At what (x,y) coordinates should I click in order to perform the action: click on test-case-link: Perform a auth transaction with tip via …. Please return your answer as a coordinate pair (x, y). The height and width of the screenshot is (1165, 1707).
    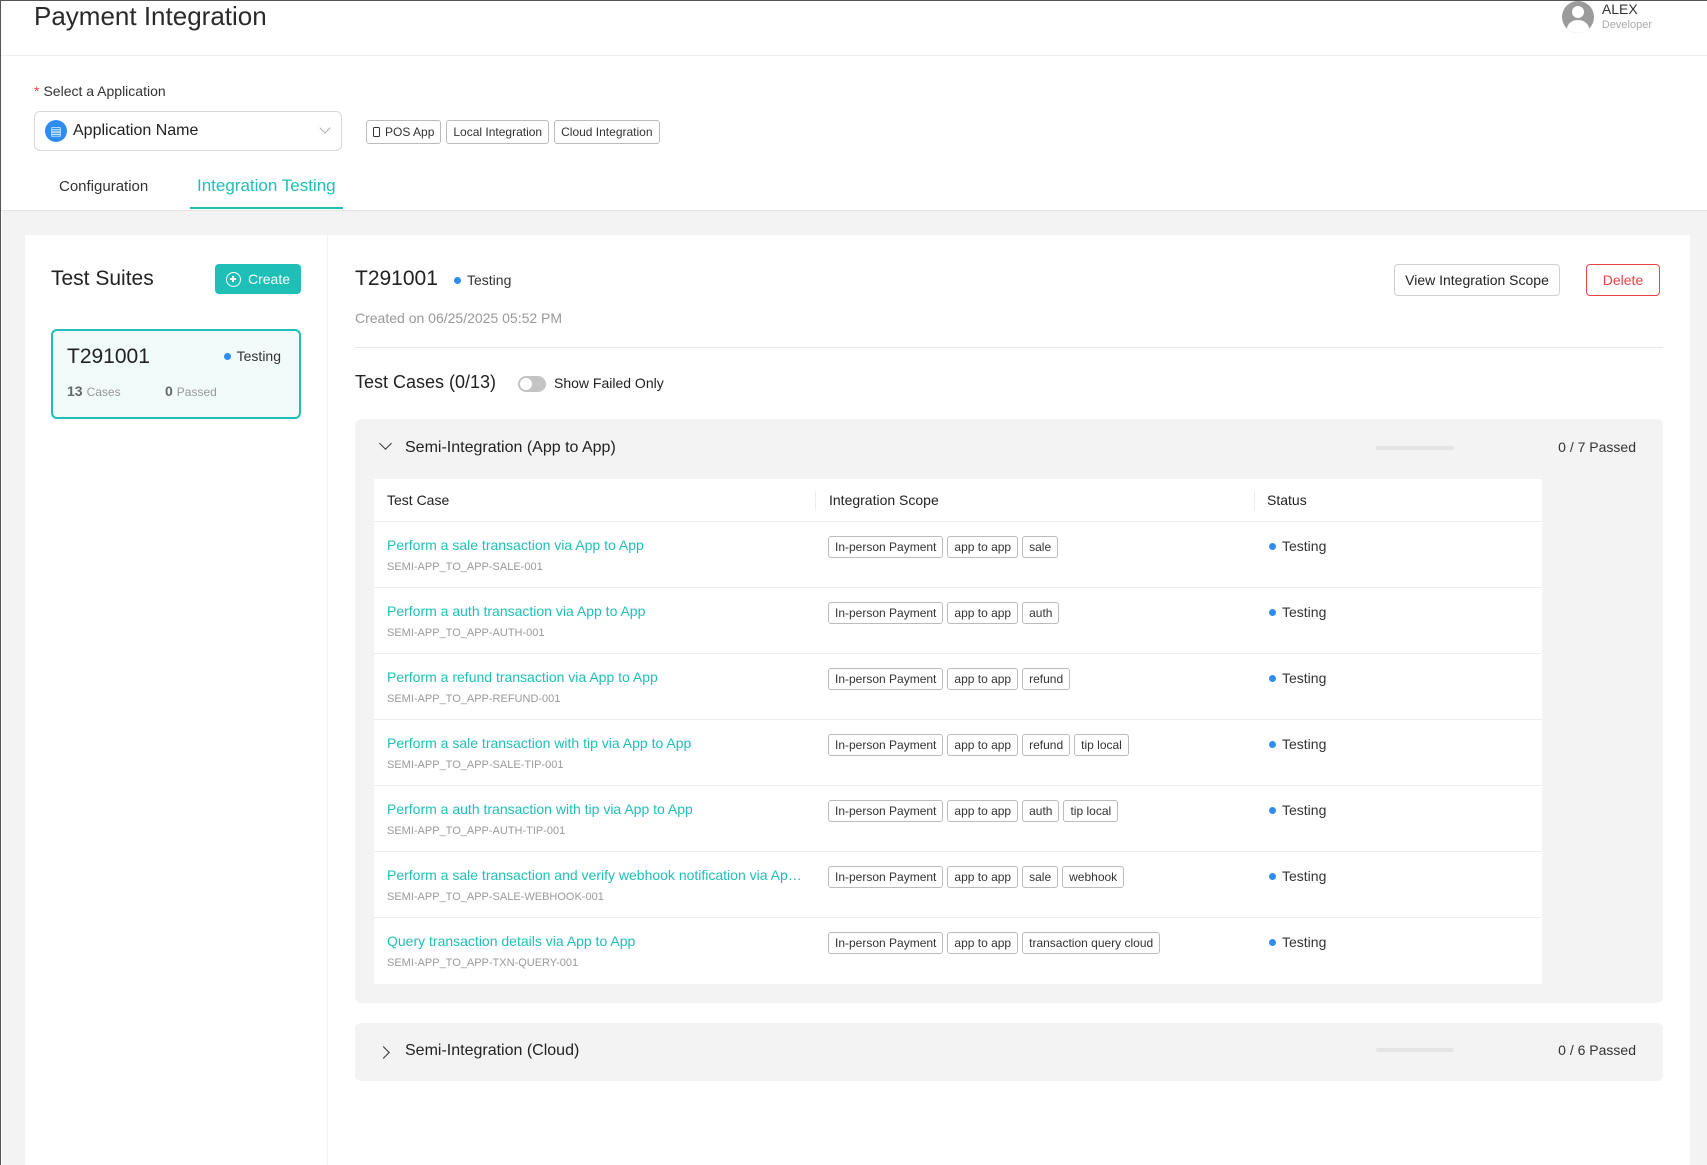
    Looking at the image, I should click on (540, 809).